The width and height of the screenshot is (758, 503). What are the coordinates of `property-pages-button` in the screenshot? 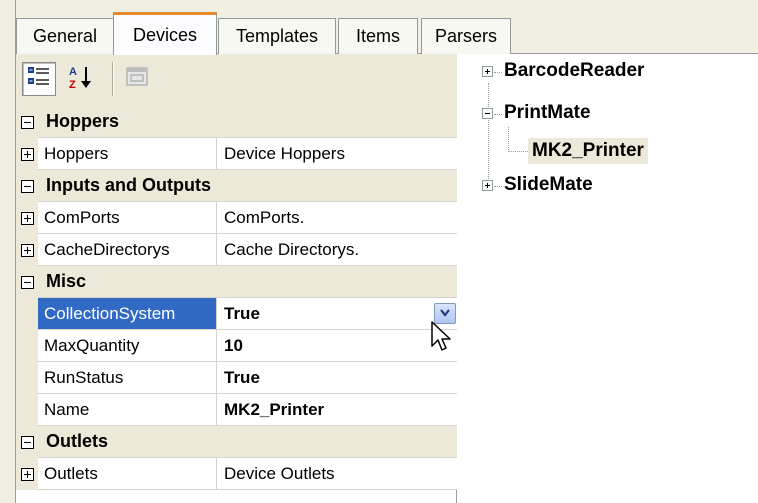 It's located at (137, 79).